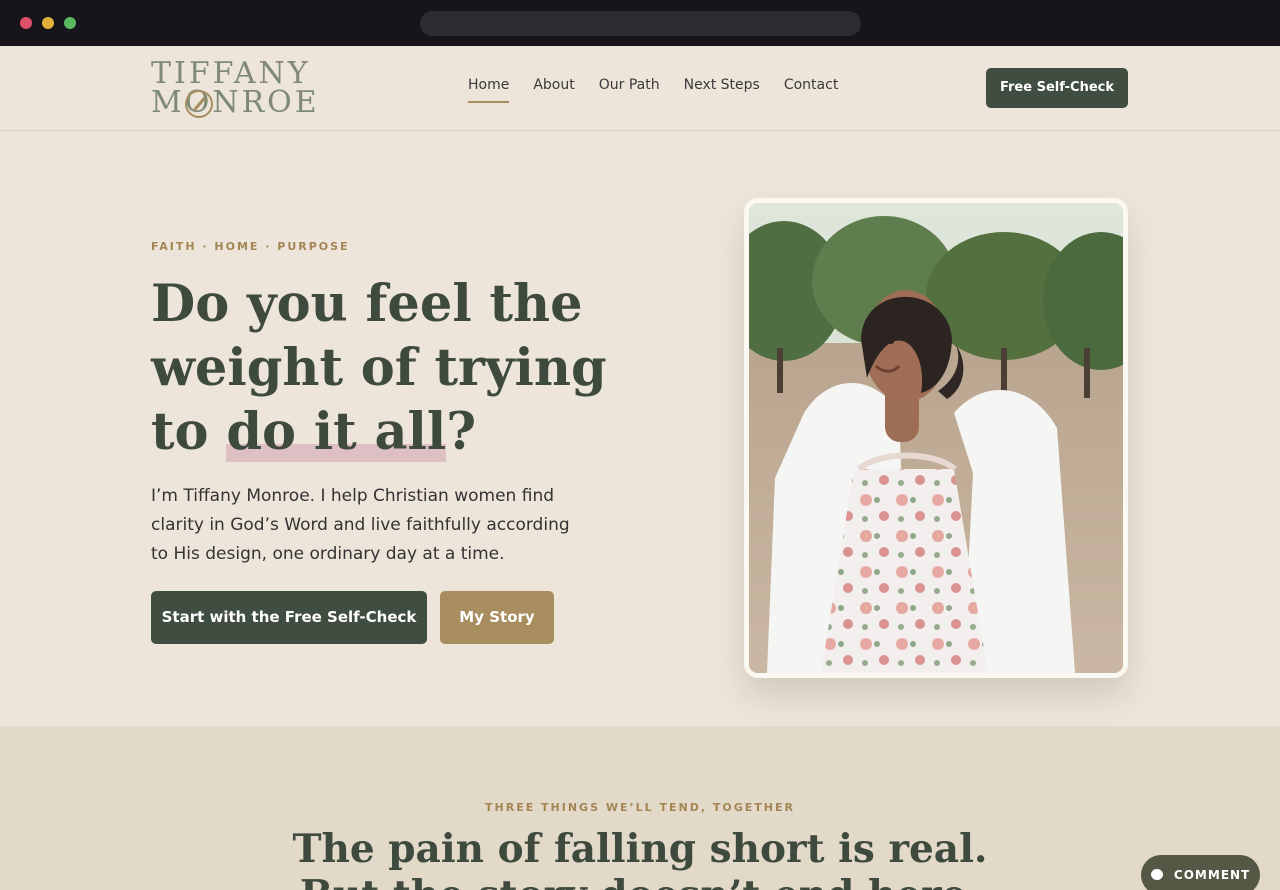 The image size is (1280, 890). I want to click on comment-label: COMMENT, so click(1212, 875).